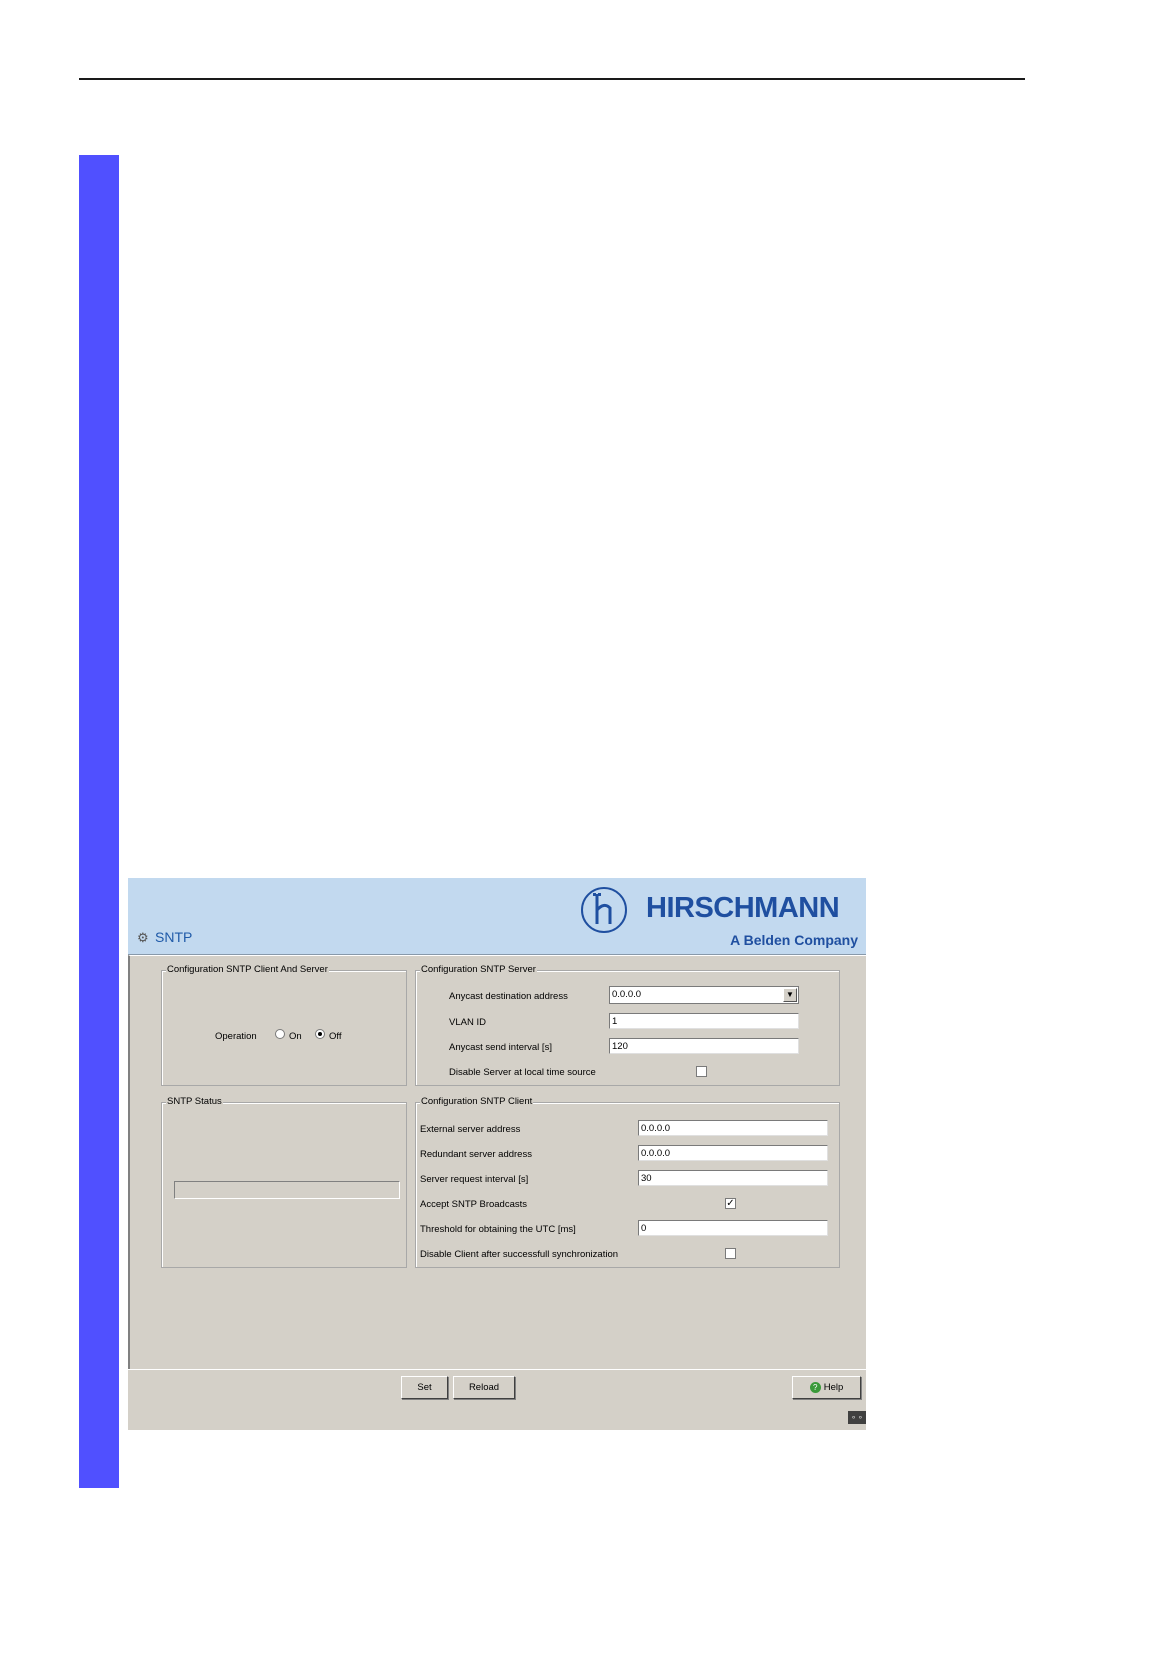 This screenshot has width=1174, height=1668. I want to click on accept-broadcasts-checkbox: ✓, so click(730, 1203).